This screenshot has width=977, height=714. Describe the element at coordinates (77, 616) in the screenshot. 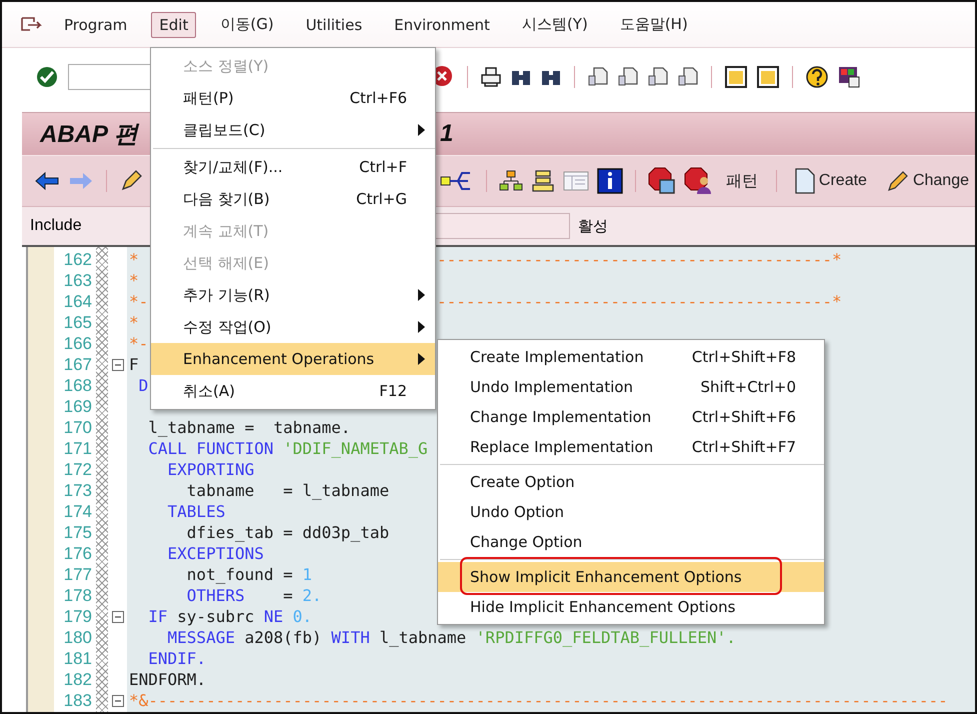

I see `line-number: 179` at that location.